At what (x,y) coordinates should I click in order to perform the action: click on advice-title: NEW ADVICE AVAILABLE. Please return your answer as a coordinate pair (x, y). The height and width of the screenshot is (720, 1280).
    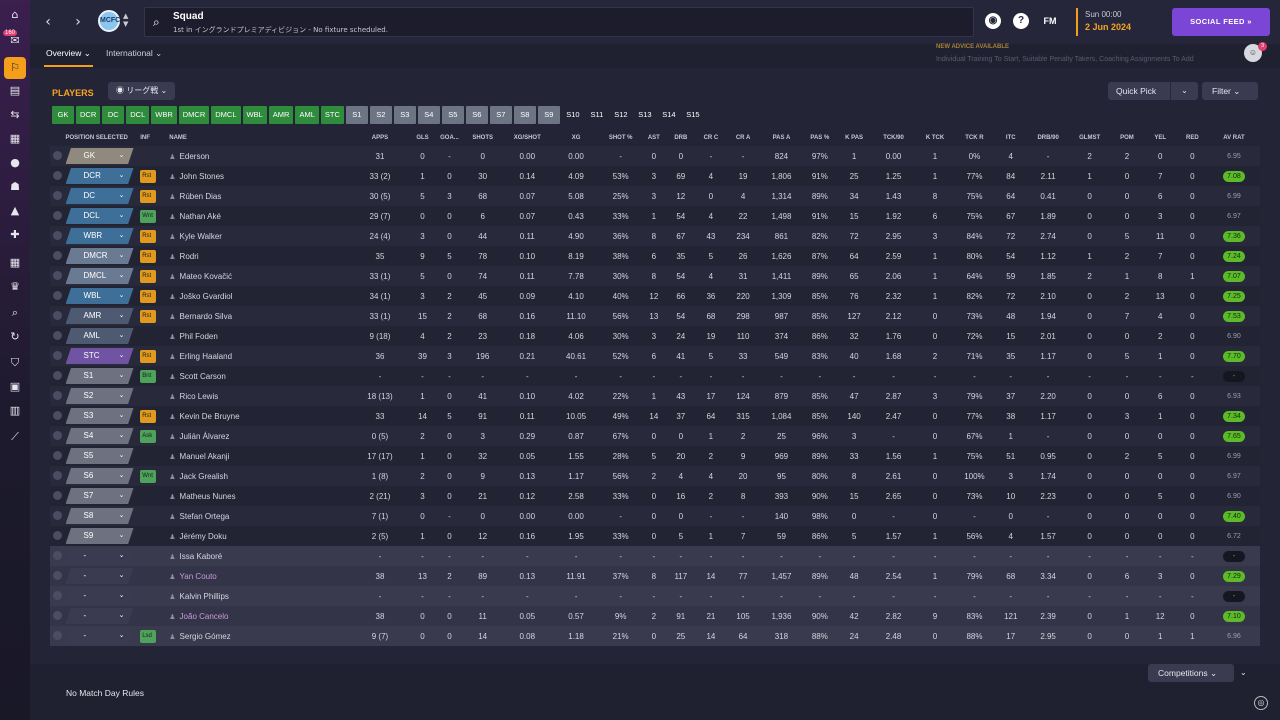
    Looking at the image, I should click on (972, 47).